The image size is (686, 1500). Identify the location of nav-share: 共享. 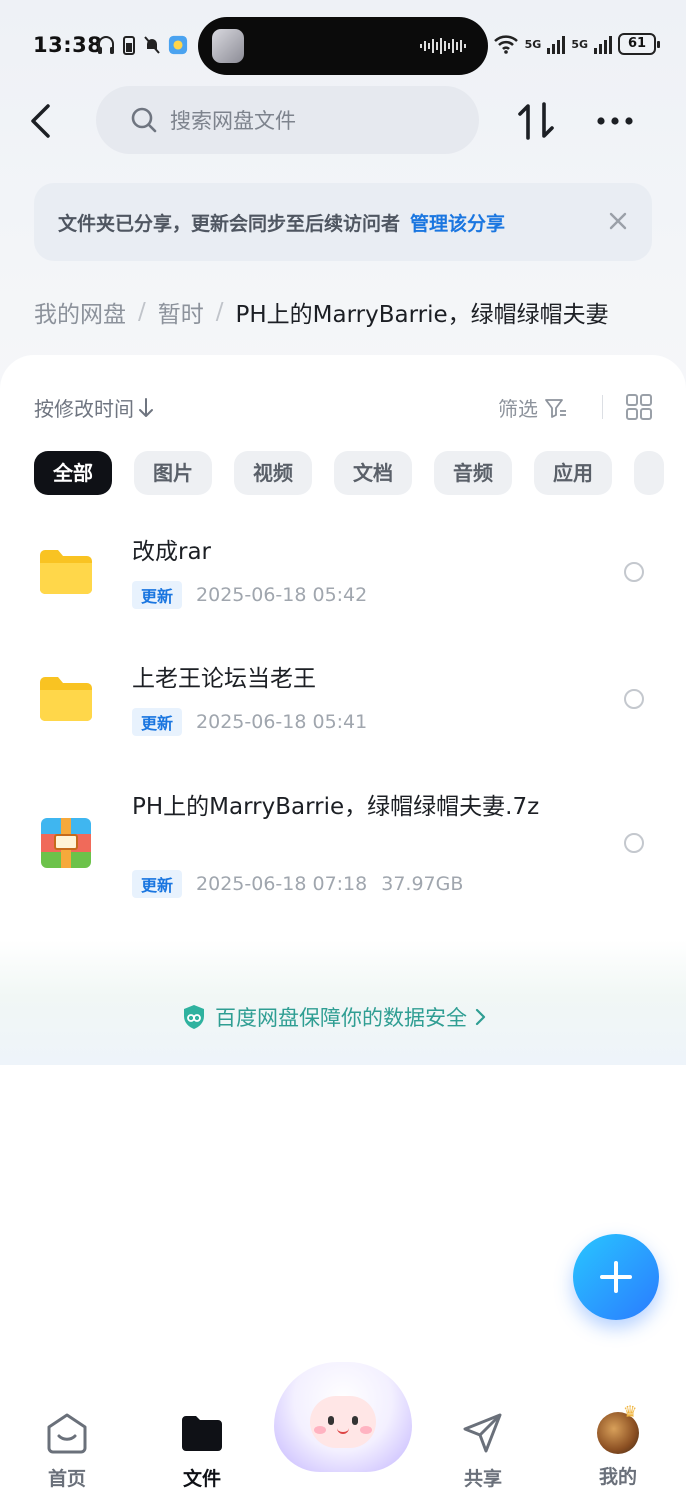
(483, 1450).